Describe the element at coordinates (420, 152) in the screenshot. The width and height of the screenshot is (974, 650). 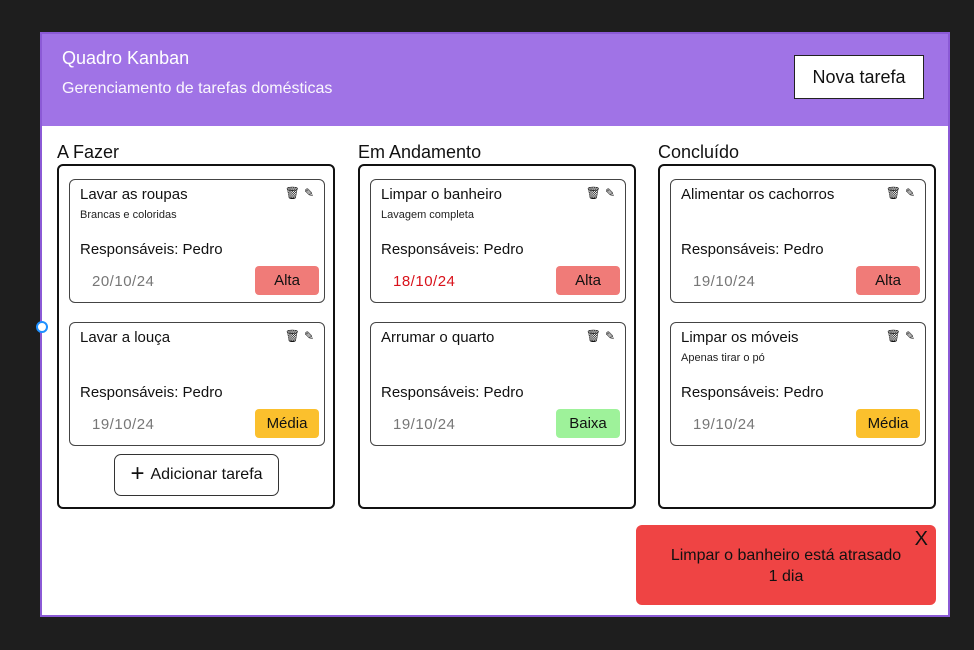
I see `column-title-in-progress: Em Andamento` at that location.